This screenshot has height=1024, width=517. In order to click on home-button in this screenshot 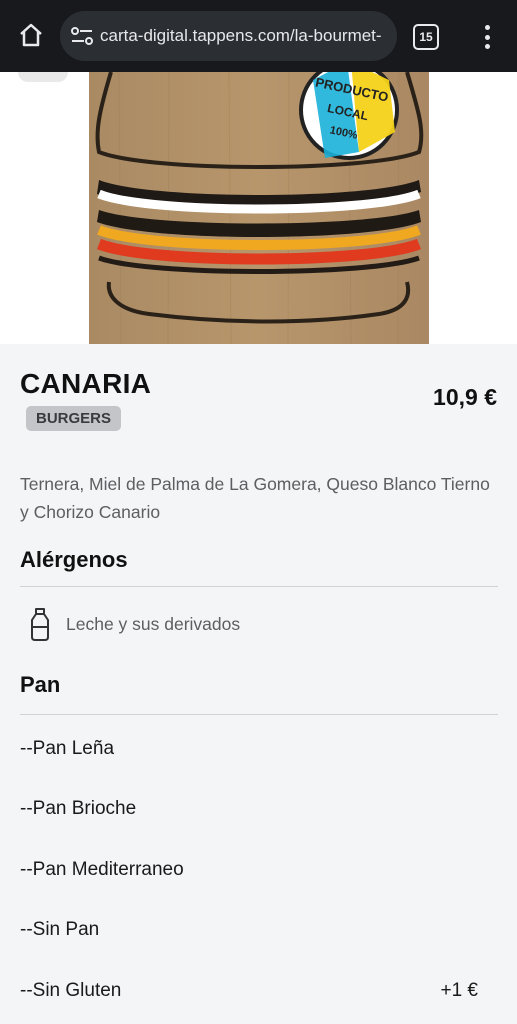, I will do `click(31, 35)`.